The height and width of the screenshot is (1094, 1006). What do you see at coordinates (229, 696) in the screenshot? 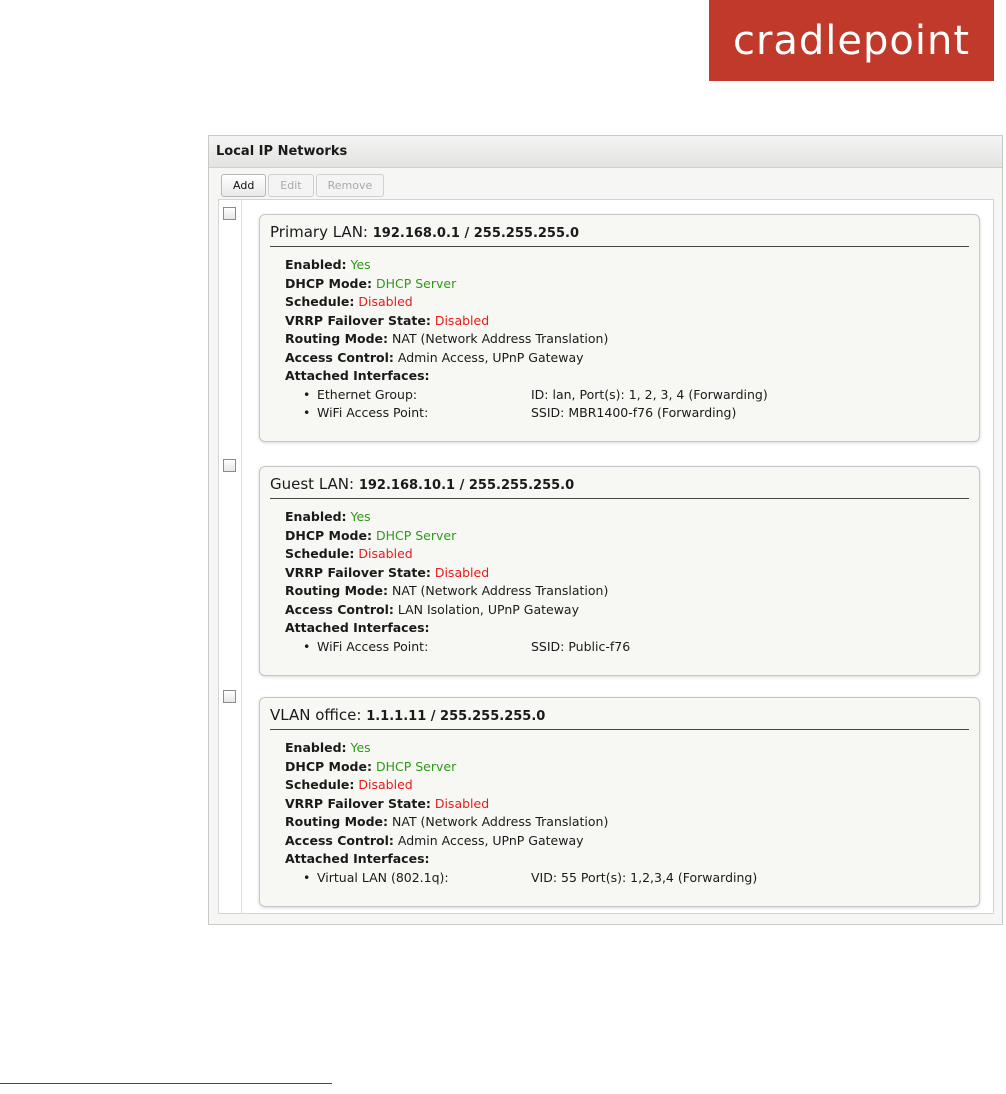
I see `select-checkbox-vlan-office` at bounding box center [229, 696].